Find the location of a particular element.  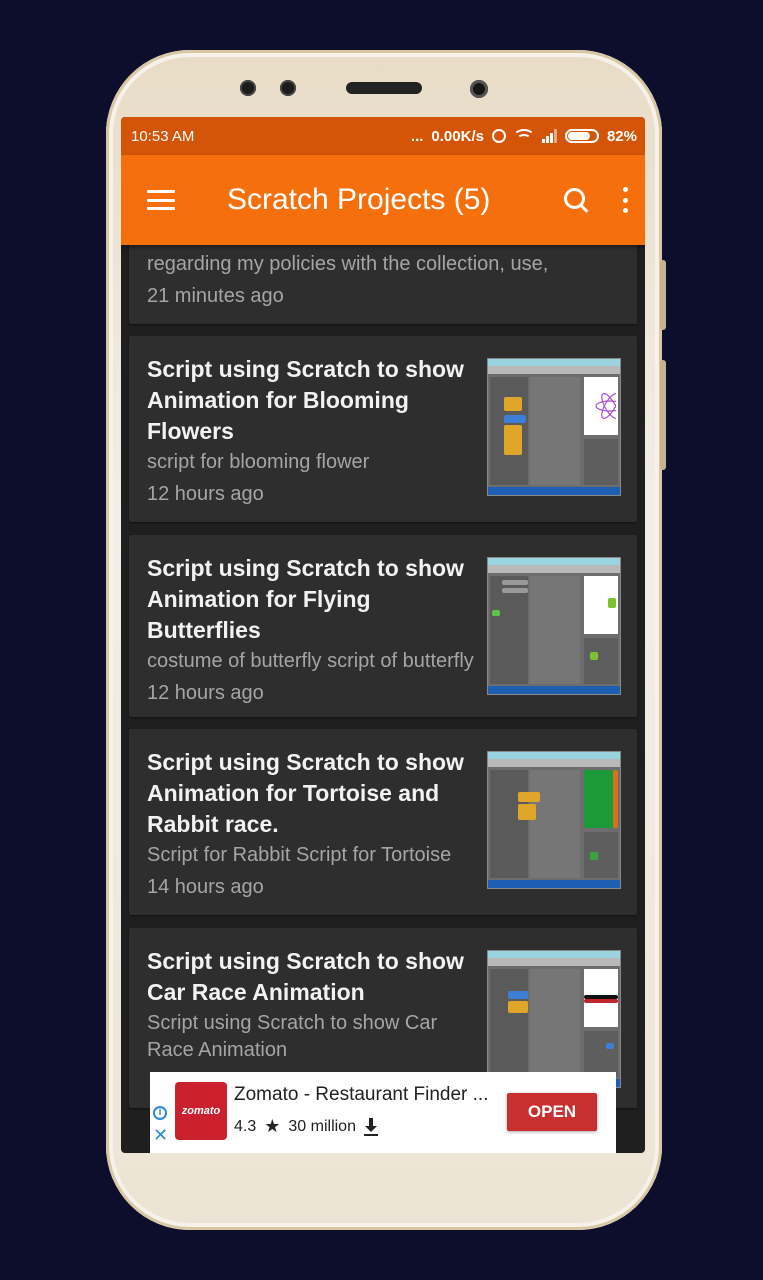

ad-app-meta: 4.3 ★ 30 million is located at coordinates (306, 1126).